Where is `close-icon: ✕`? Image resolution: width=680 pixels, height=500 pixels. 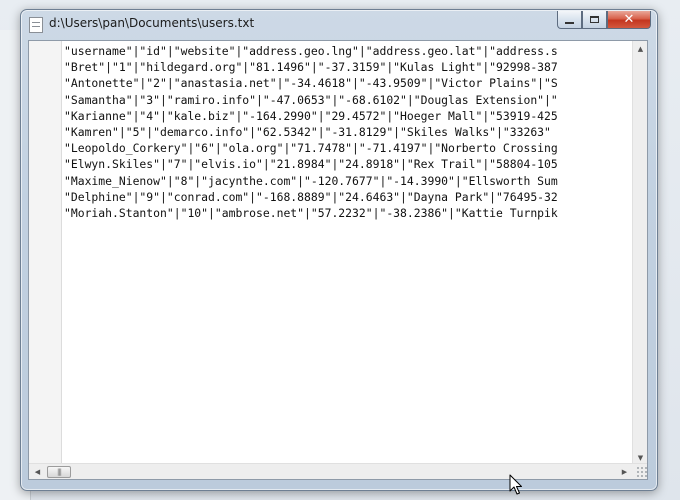 close-icon: ✕ is located at coordinates (629, 19).